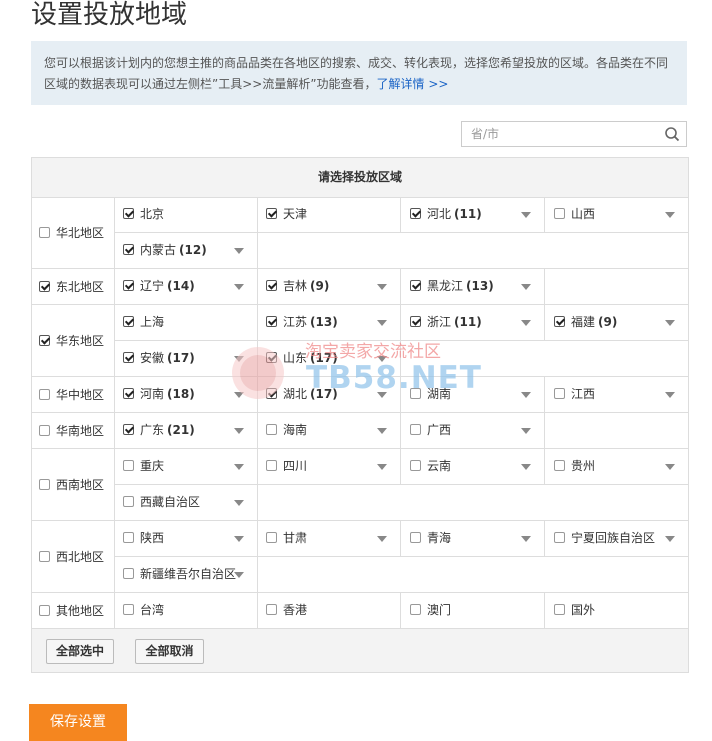  I want to click on province-option: 广西, so click(430, 429).